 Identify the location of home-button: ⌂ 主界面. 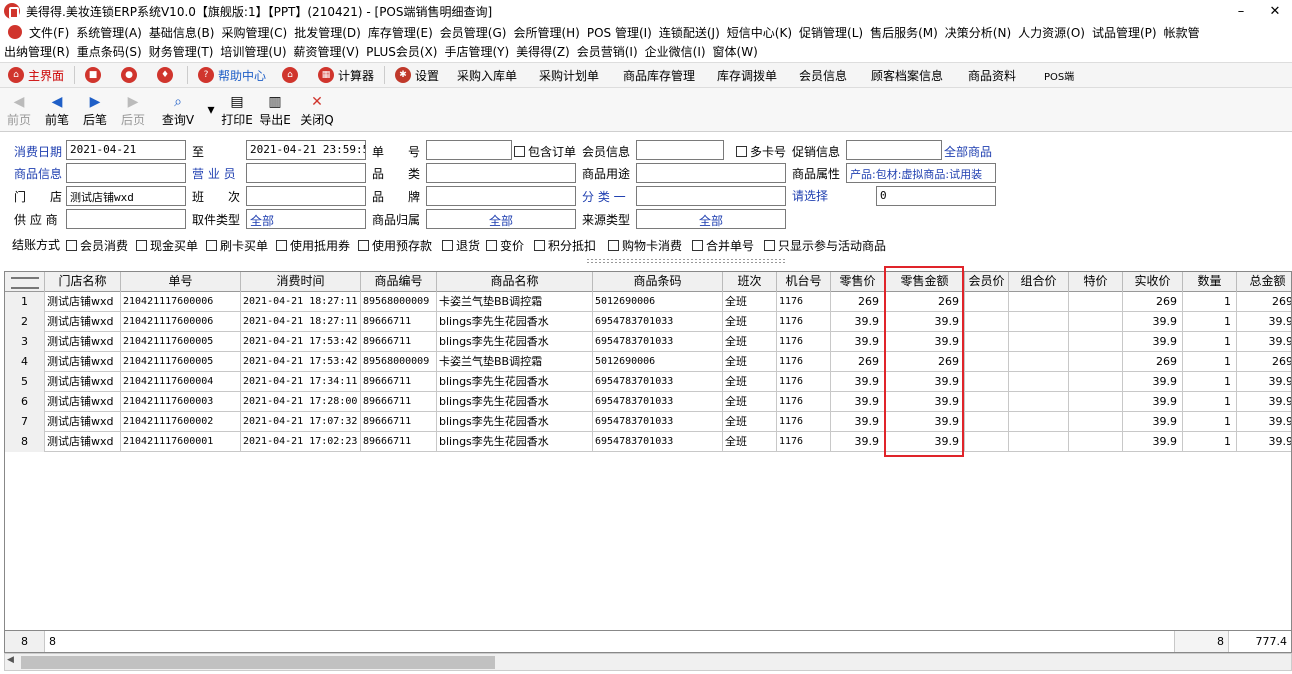
(36, 75).